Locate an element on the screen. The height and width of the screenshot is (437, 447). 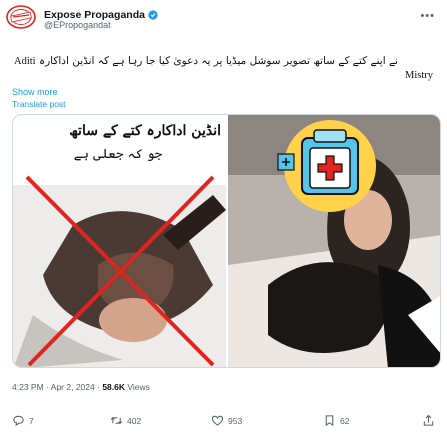
repost-count: 402 is located at coordinates (134, 420).